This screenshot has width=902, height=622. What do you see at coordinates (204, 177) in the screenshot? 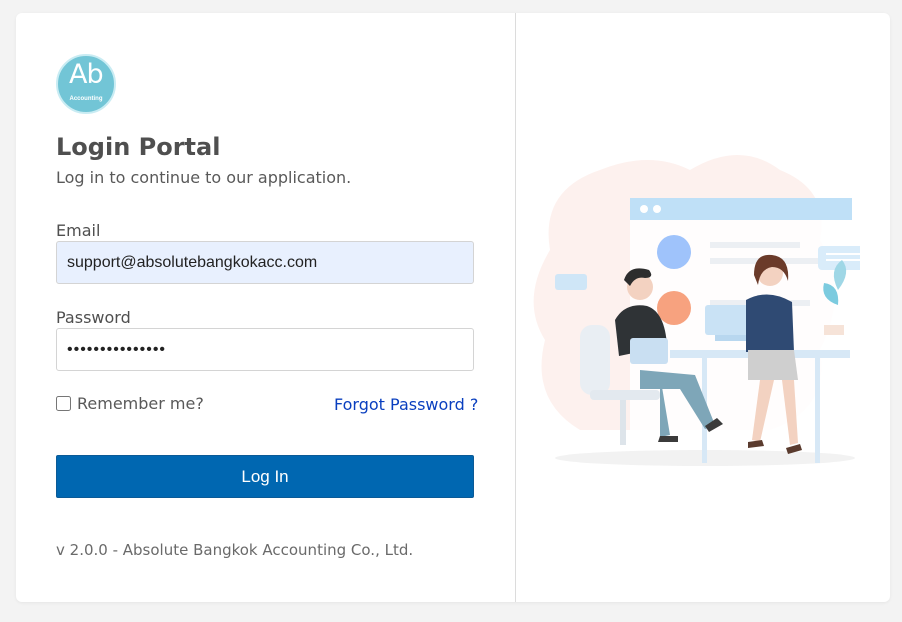
I see `page-subtitle: Log in to continue to our application.` at bounding box center [204, 177].